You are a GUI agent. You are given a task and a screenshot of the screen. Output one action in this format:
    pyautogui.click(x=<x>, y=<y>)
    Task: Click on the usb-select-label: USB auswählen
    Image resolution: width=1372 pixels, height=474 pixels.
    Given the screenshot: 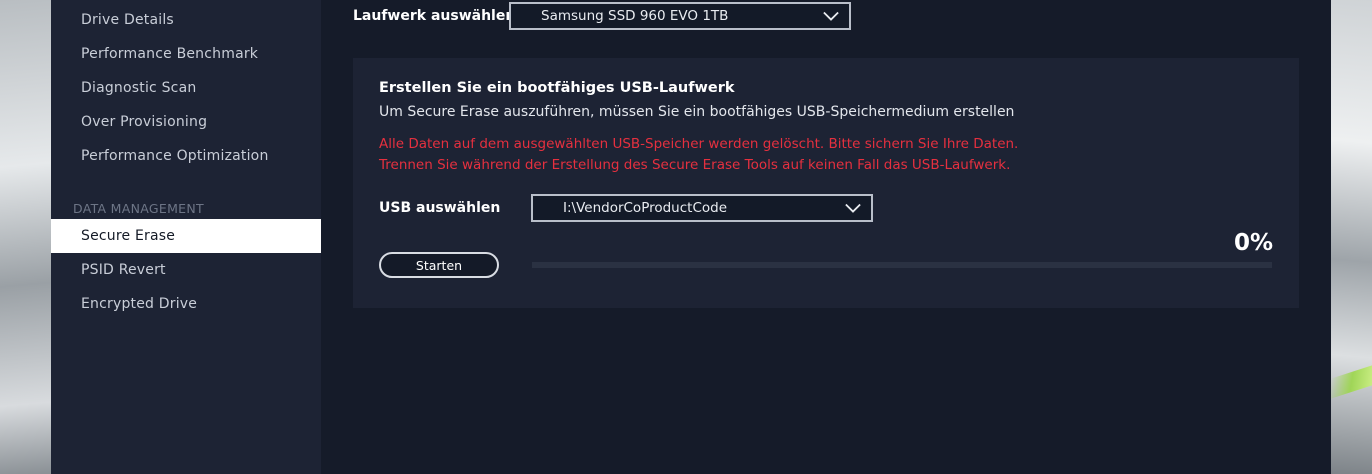 What is the action you would take?
    pyautogui.click(x=440, y=208)
    